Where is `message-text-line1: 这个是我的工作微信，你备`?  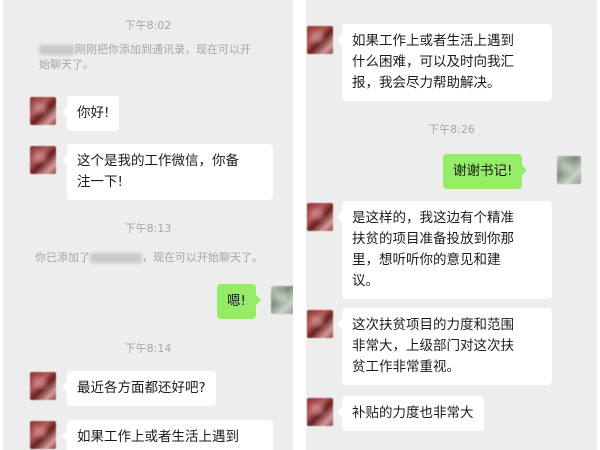 message-text-line1: 这个是我的工作微信，你备 is located at coordinates (158, 161).